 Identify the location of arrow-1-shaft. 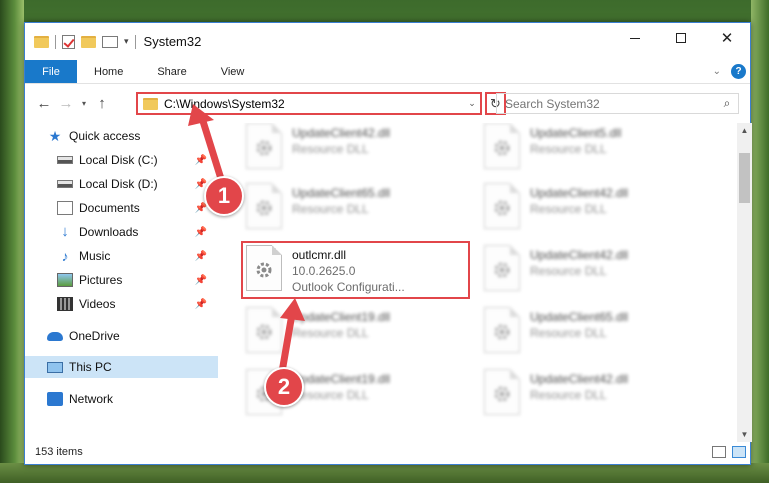
(212, 150).